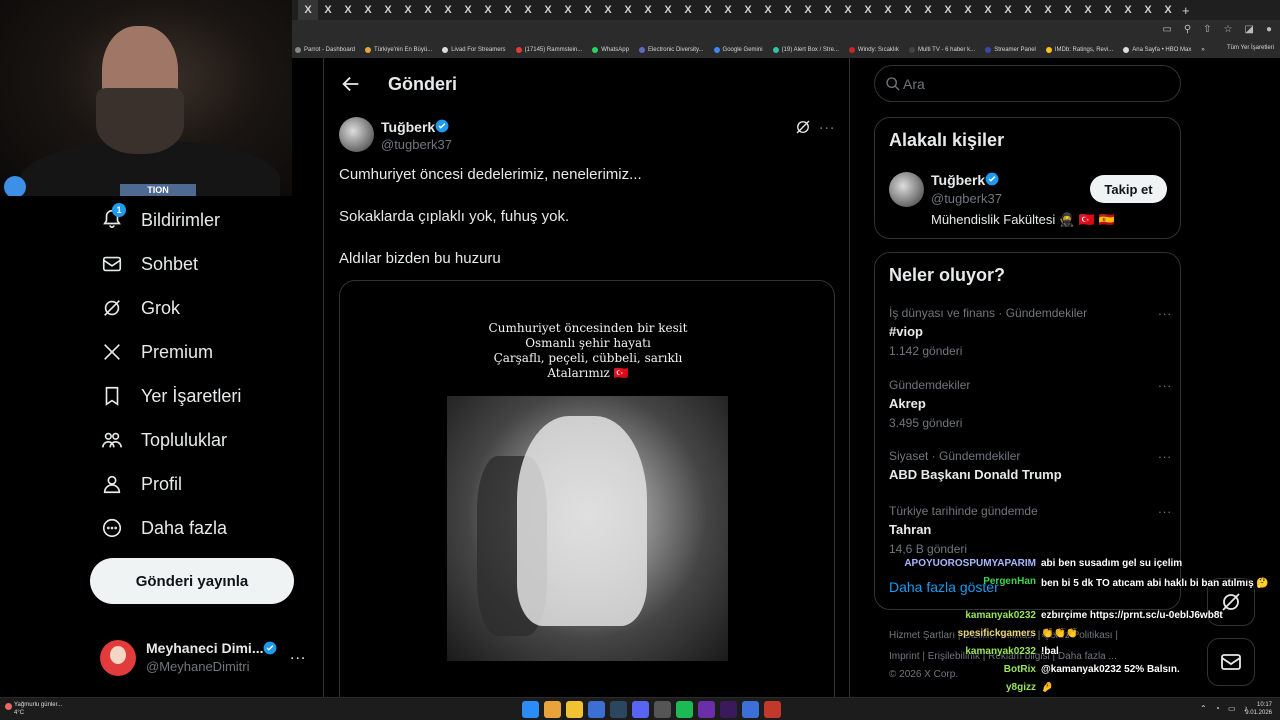 This screenshot has height=720, width=1280. Describe the element at coordinates (205, 264) in the screenshot. I see `nav-messages: Sohbet` at that location.